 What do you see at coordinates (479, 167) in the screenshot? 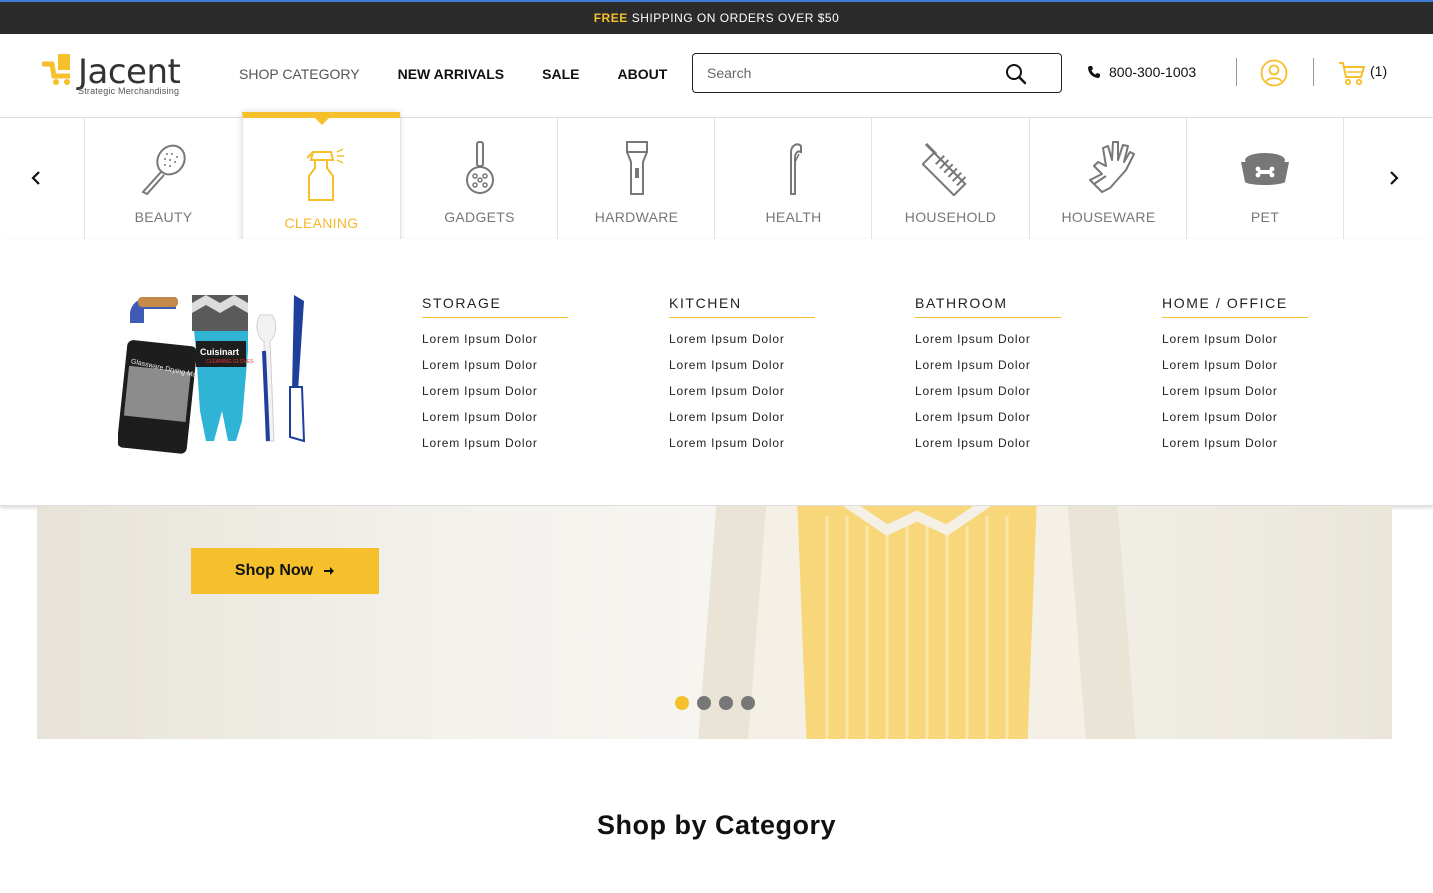
I see `kitchen-gadget-icon` at bounding box center [479, 167].